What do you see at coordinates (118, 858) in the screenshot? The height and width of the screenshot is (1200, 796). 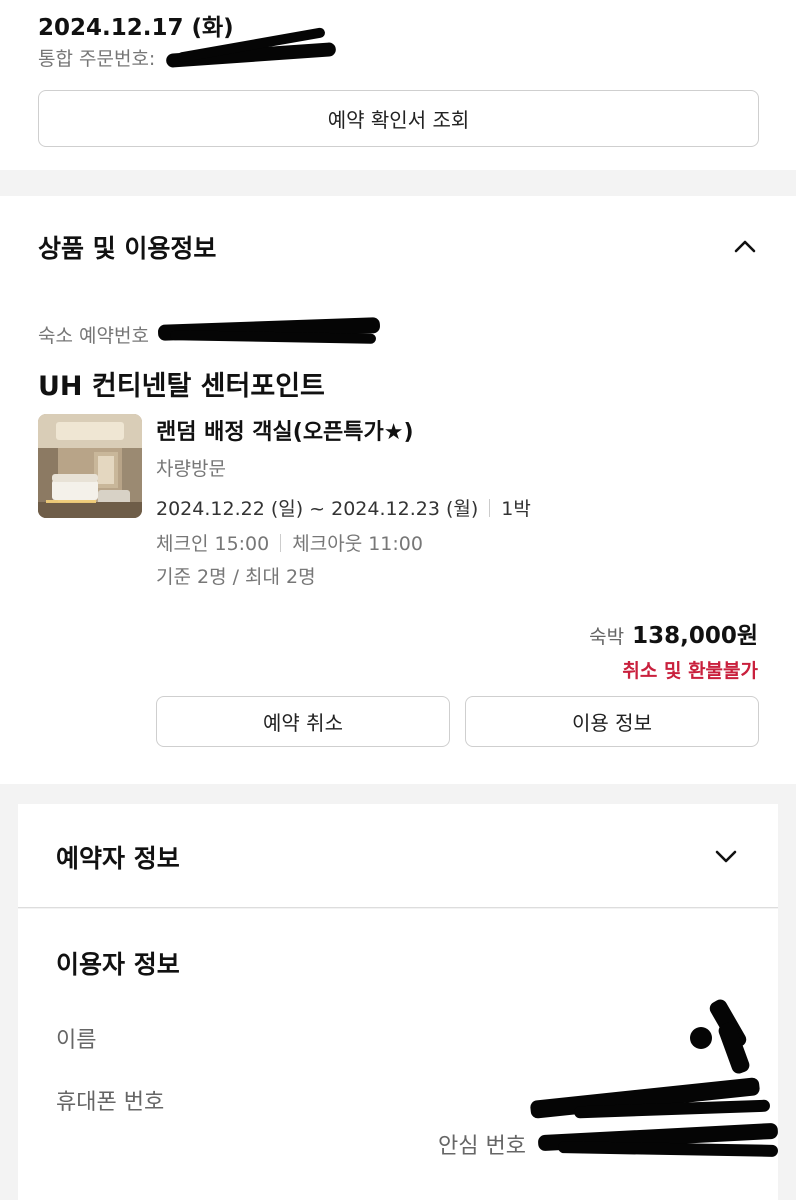 I see `section-title-booker: 예약자 정보` at bounding box center [118, 858].